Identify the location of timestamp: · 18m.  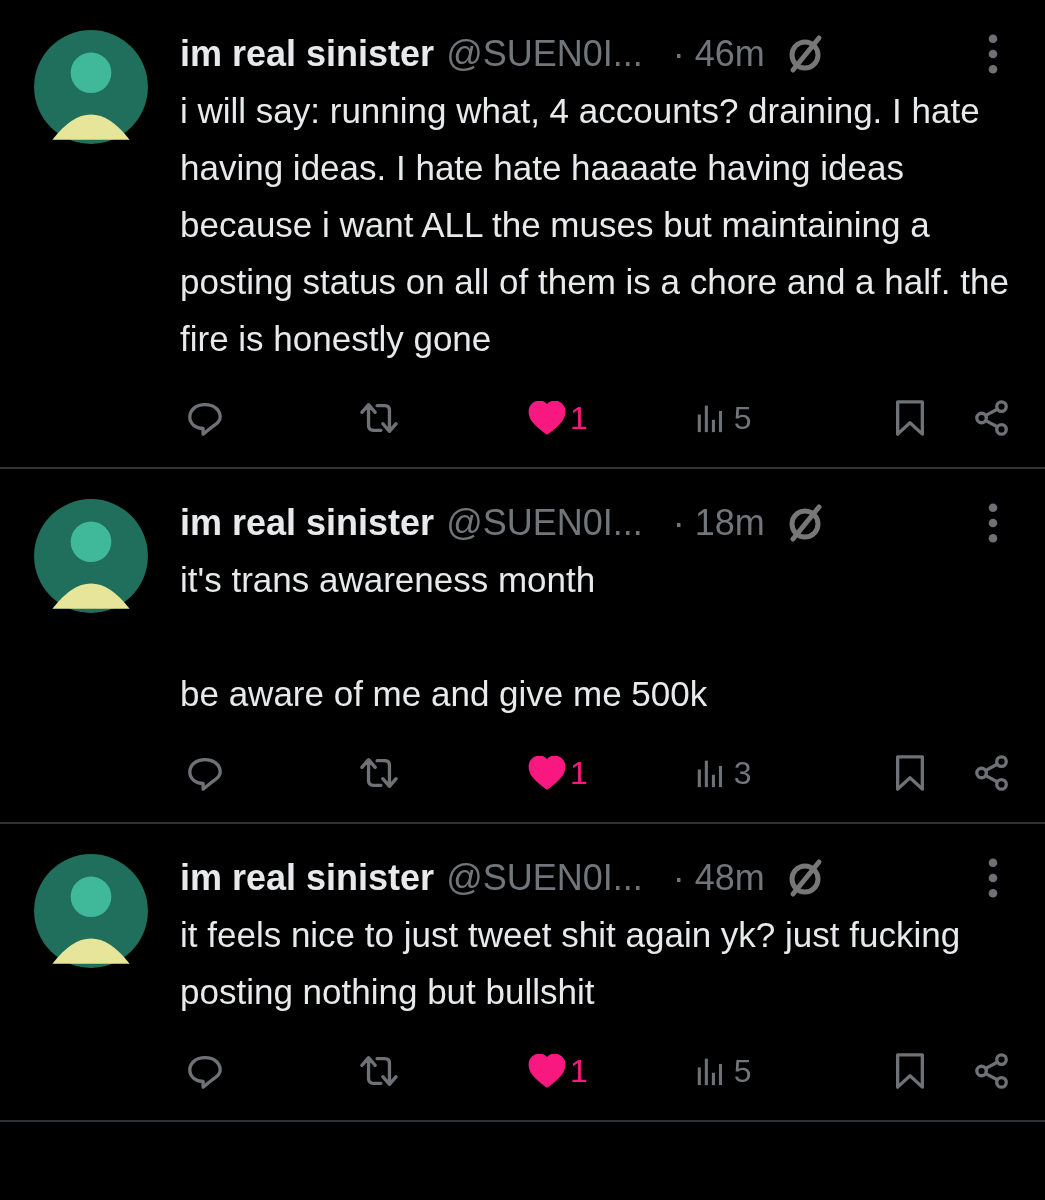
(718, 523).